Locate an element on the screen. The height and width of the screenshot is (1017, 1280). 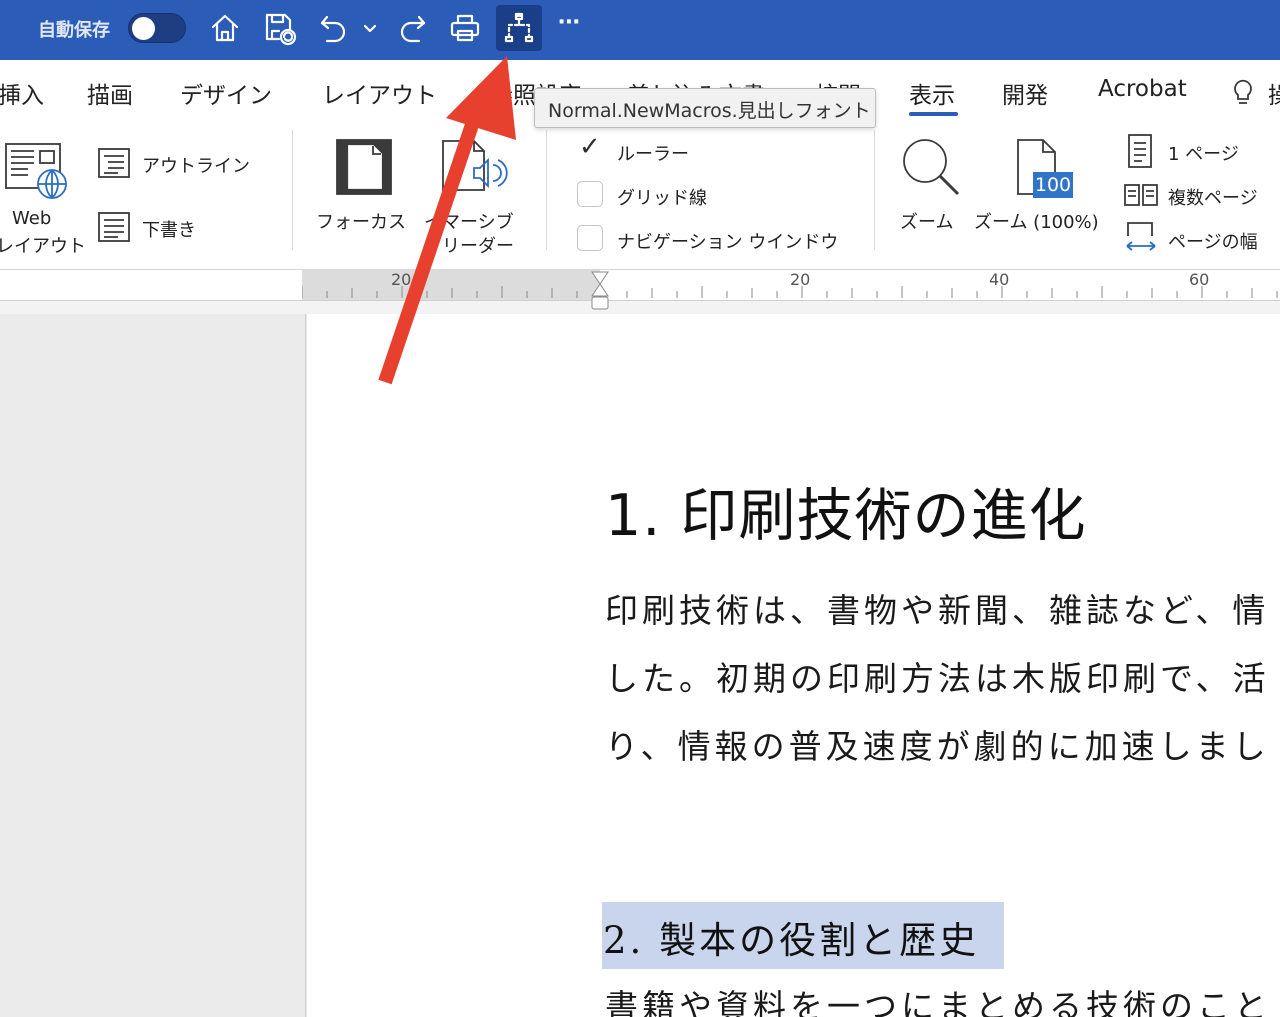
one-page-label: 1 ページ is located at coordinates (1203, 154).